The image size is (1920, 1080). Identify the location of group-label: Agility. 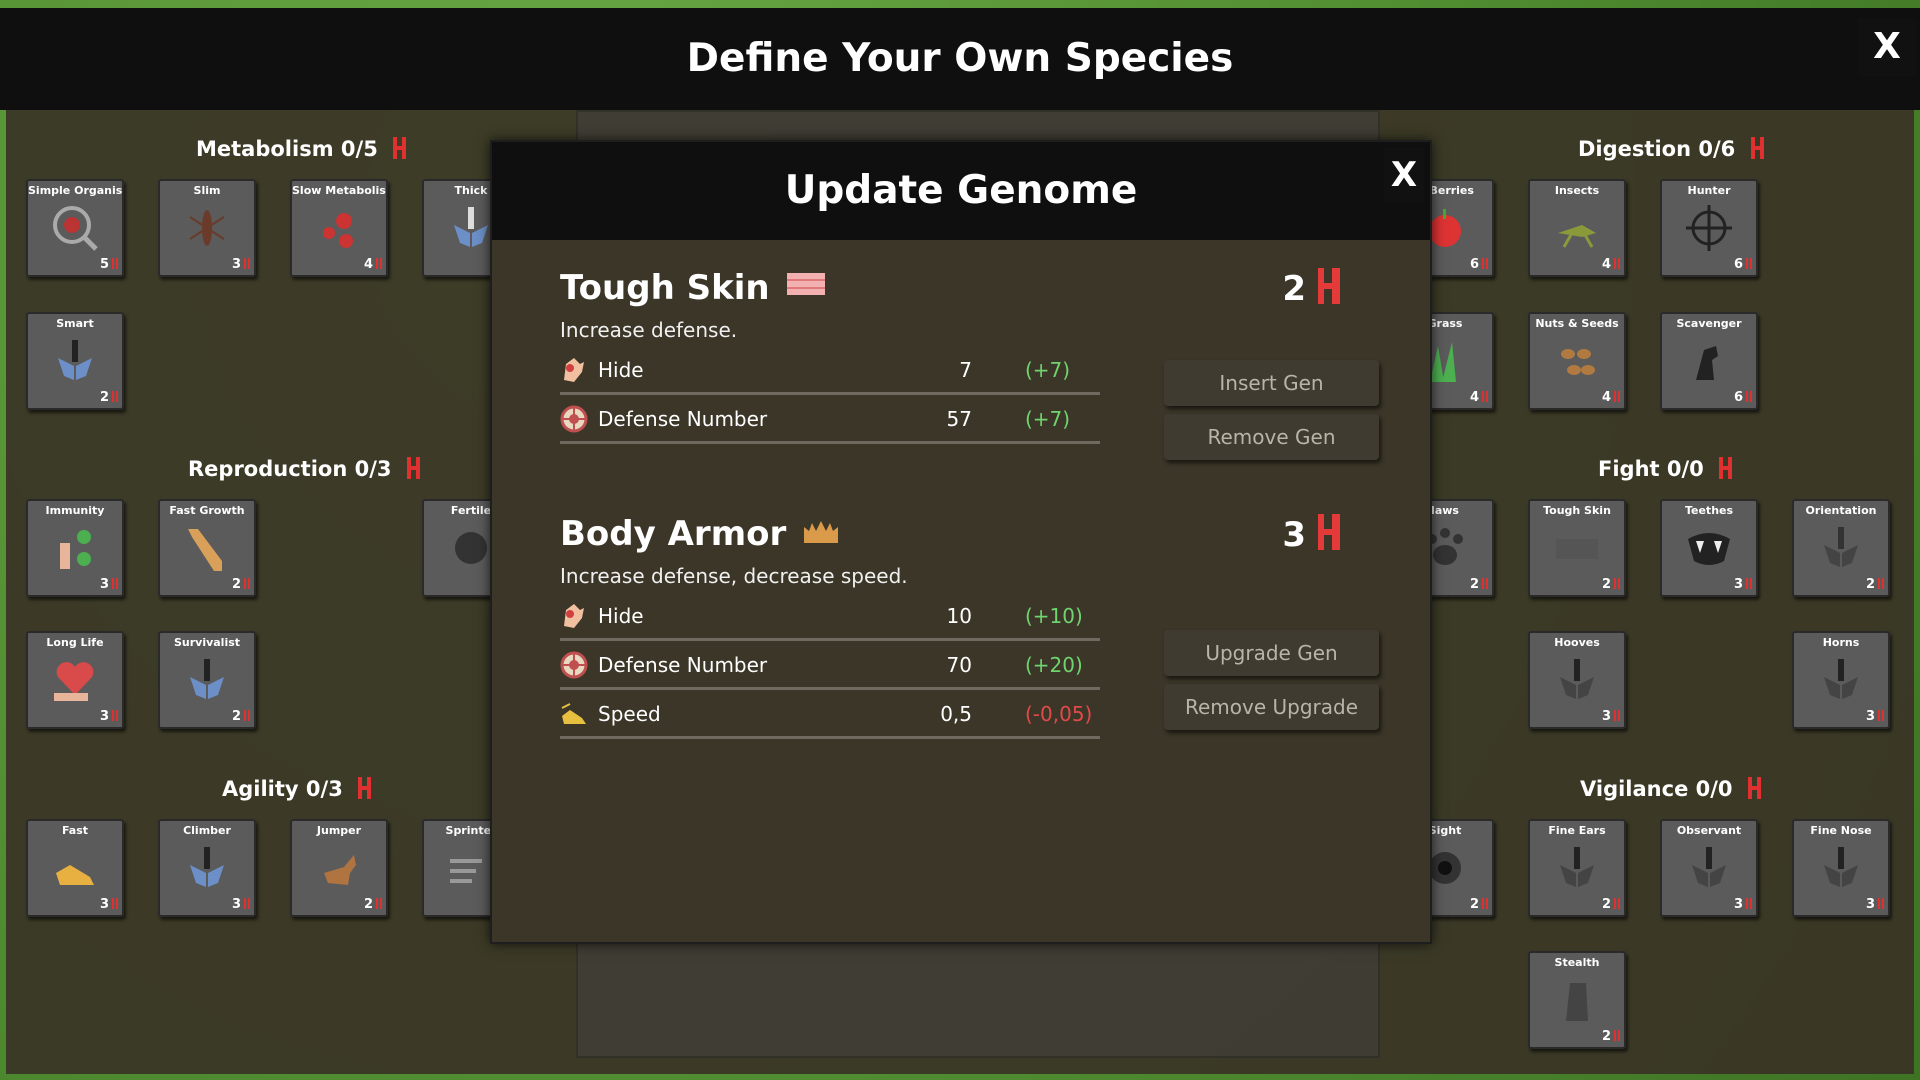
(260, 789).